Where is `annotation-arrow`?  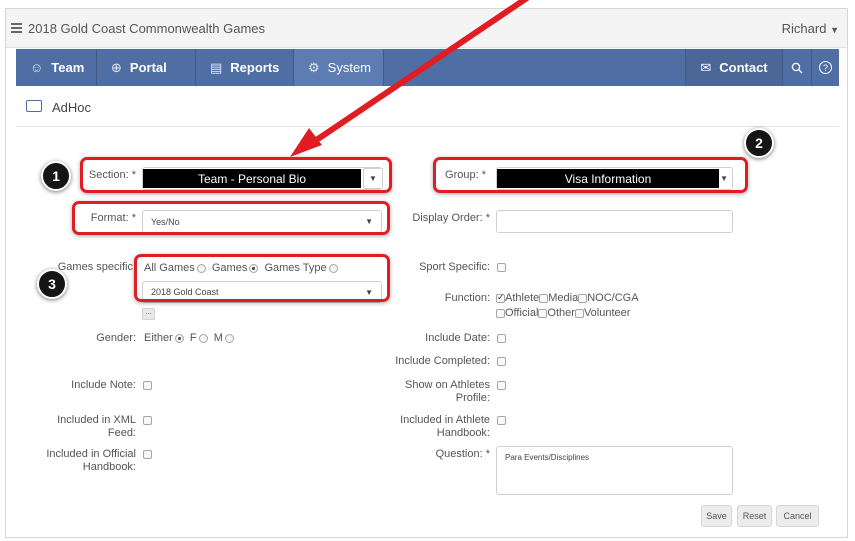
annotation-arrow is located at coordinates (410, 78).